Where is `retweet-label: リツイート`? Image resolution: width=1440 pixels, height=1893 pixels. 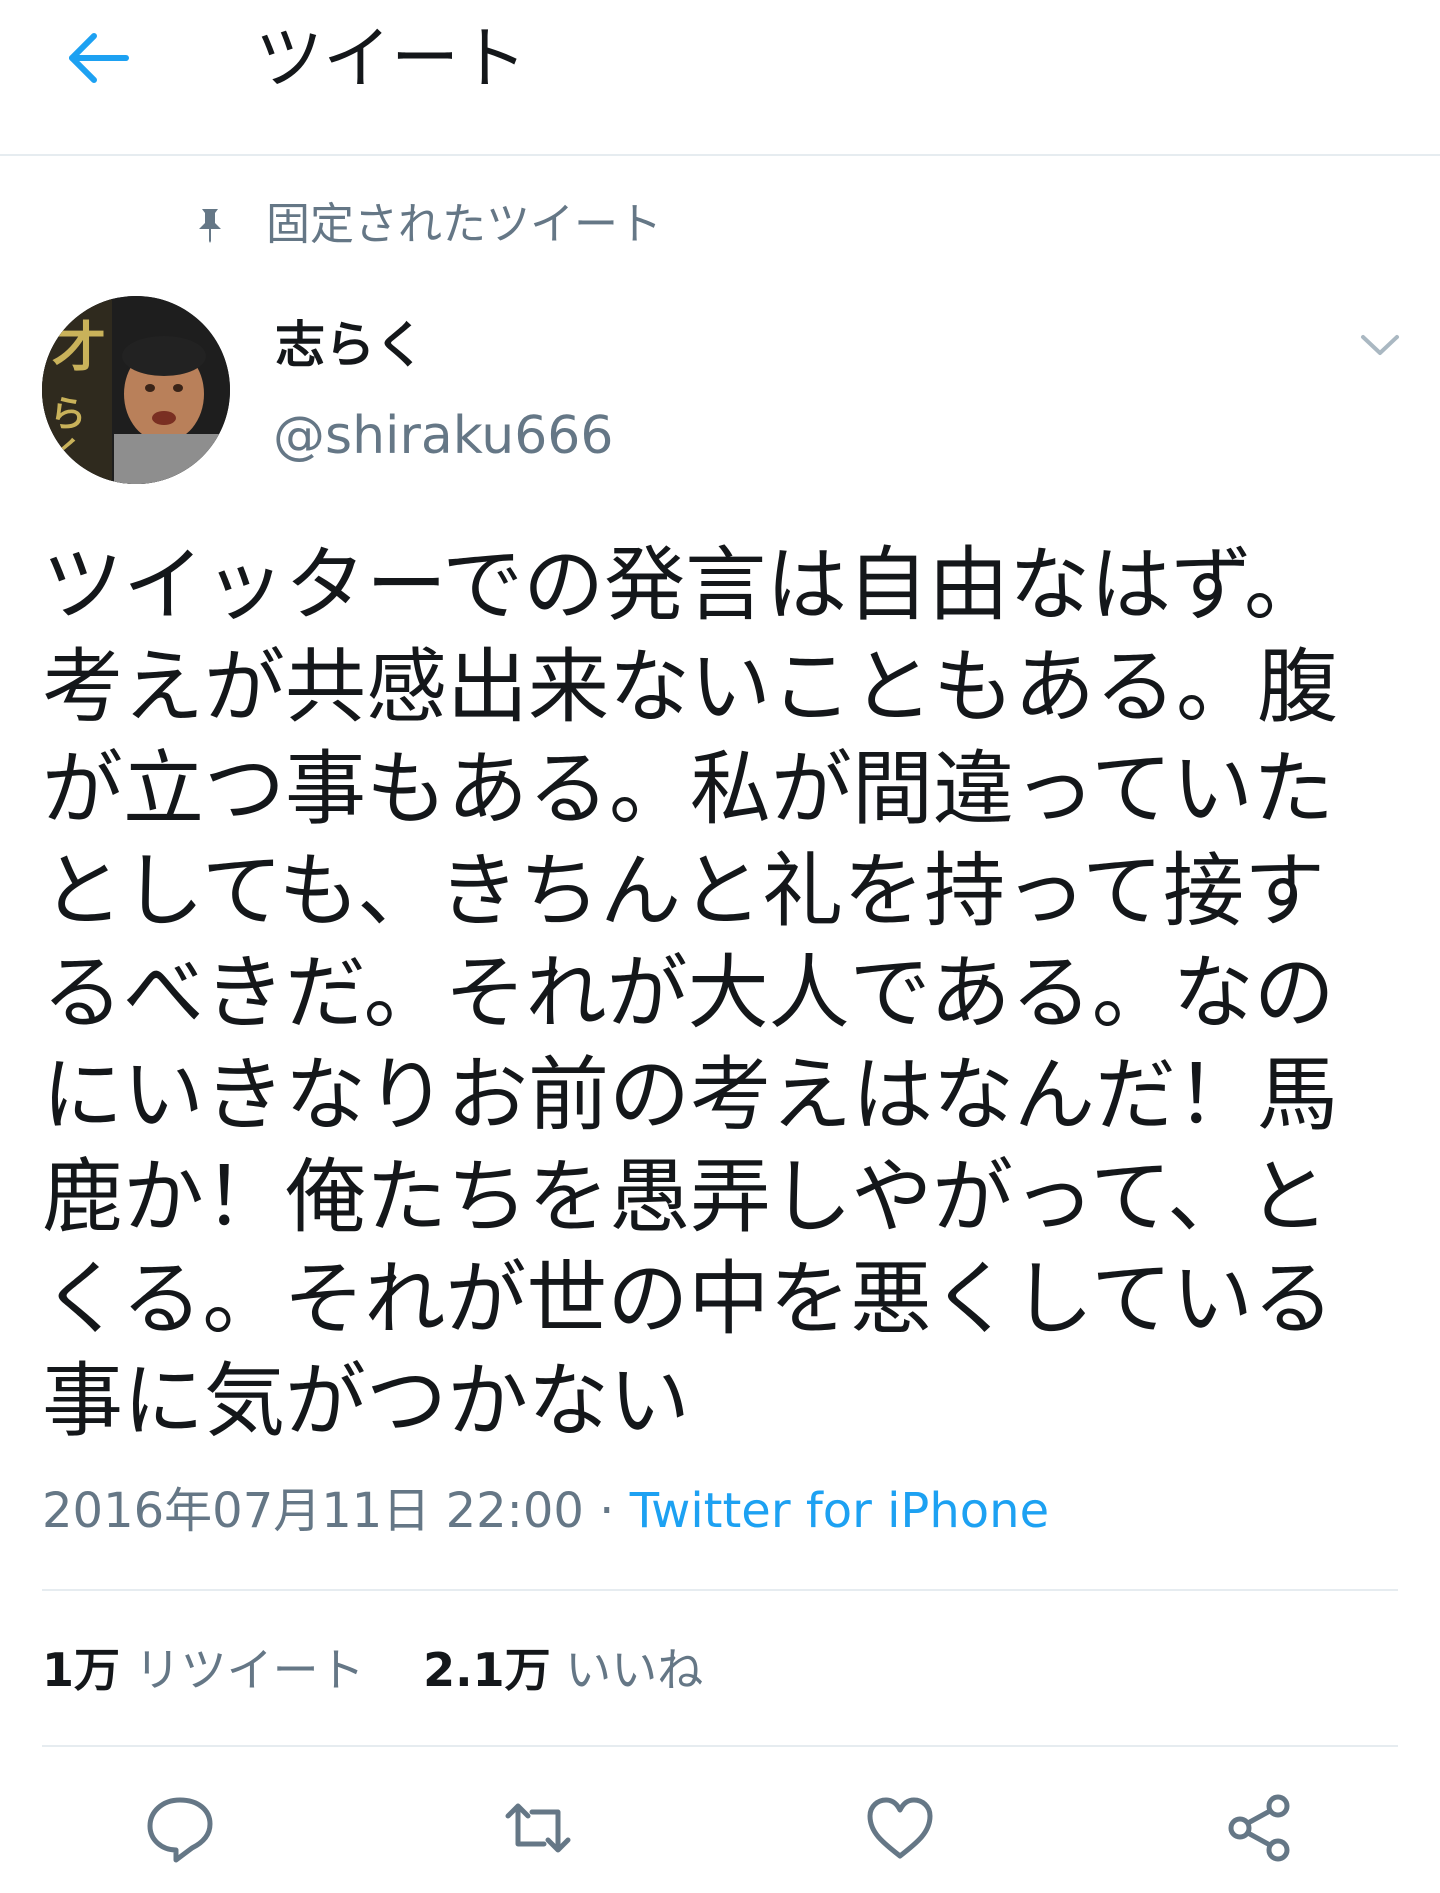 retweet-label: リツイート is located at coordinates (249, 1670).